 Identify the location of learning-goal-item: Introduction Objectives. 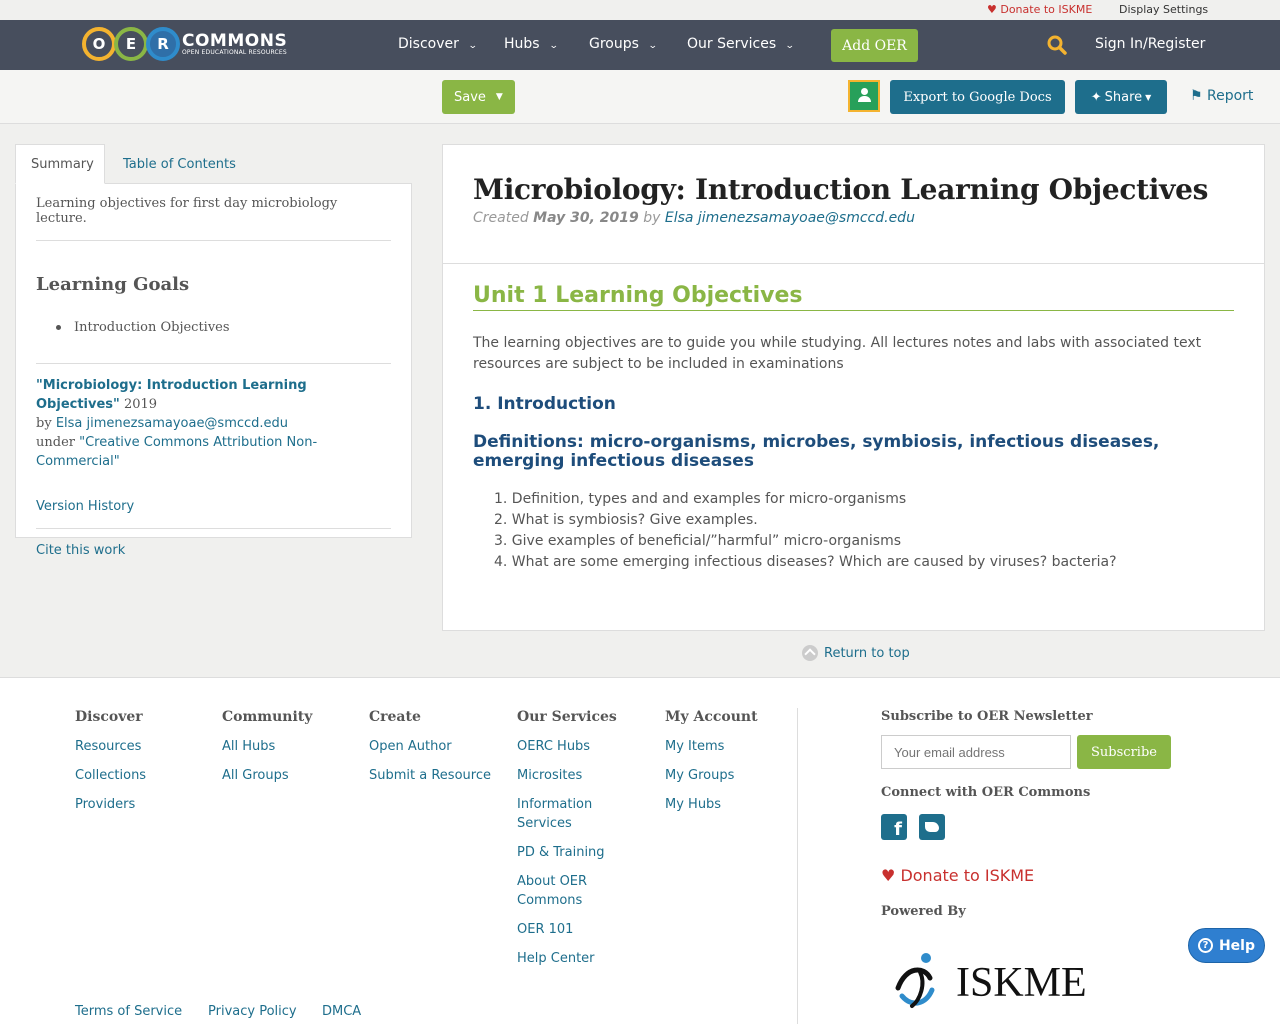
(213, 342).